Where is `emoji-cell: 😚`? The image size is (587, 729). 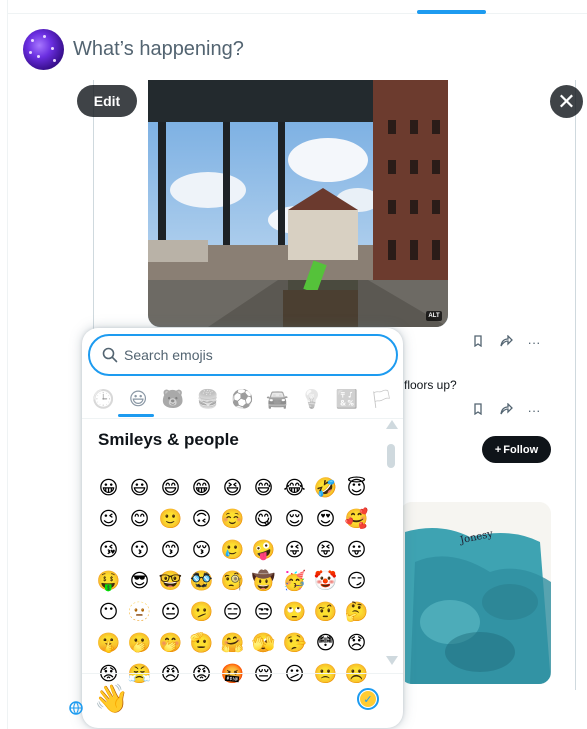 emoji-cell: 😚 is located at coordinates (201, 550).